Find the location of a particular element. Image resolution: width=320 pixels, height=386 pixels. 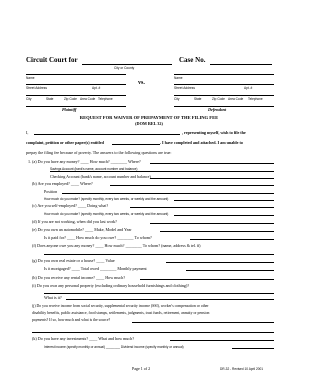

q1i-line is located at coordinates (159, 293).